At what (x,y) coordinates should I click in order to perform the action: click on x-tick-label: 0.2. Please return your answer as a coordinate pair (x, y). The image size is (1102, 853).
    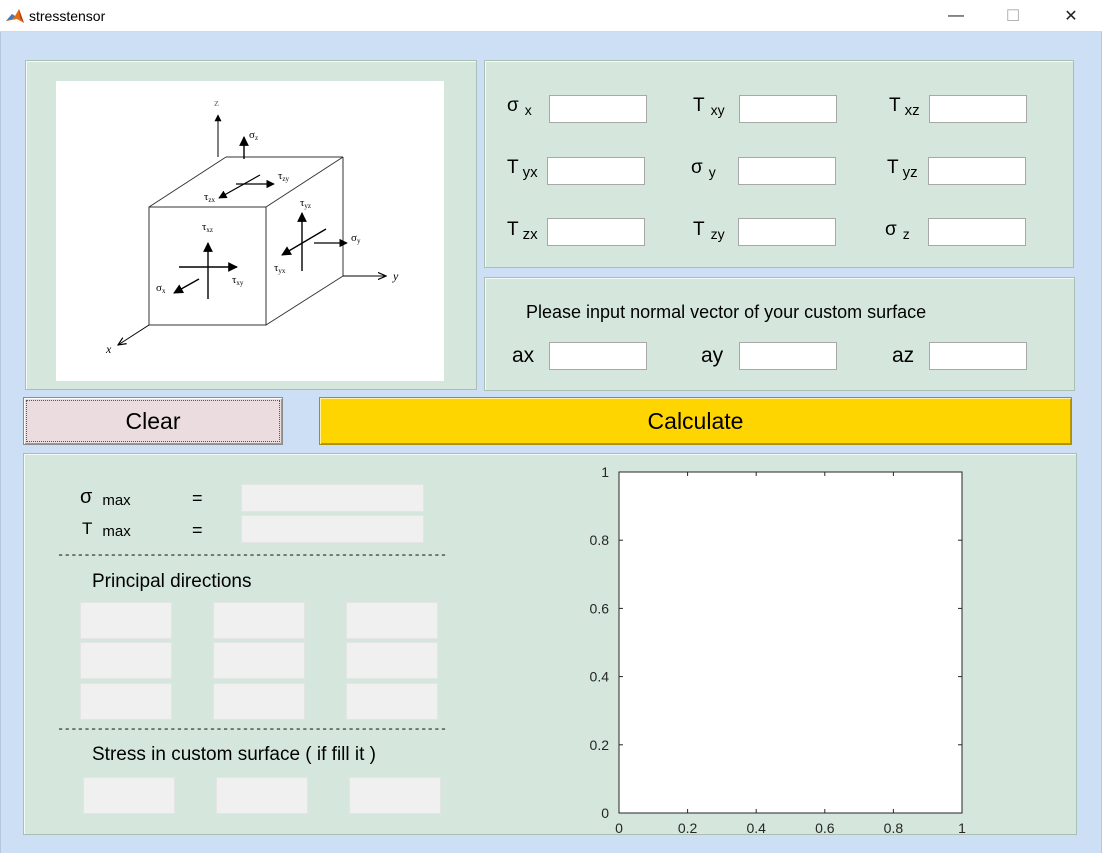
    Looking at the image, I should click on (688, 827).